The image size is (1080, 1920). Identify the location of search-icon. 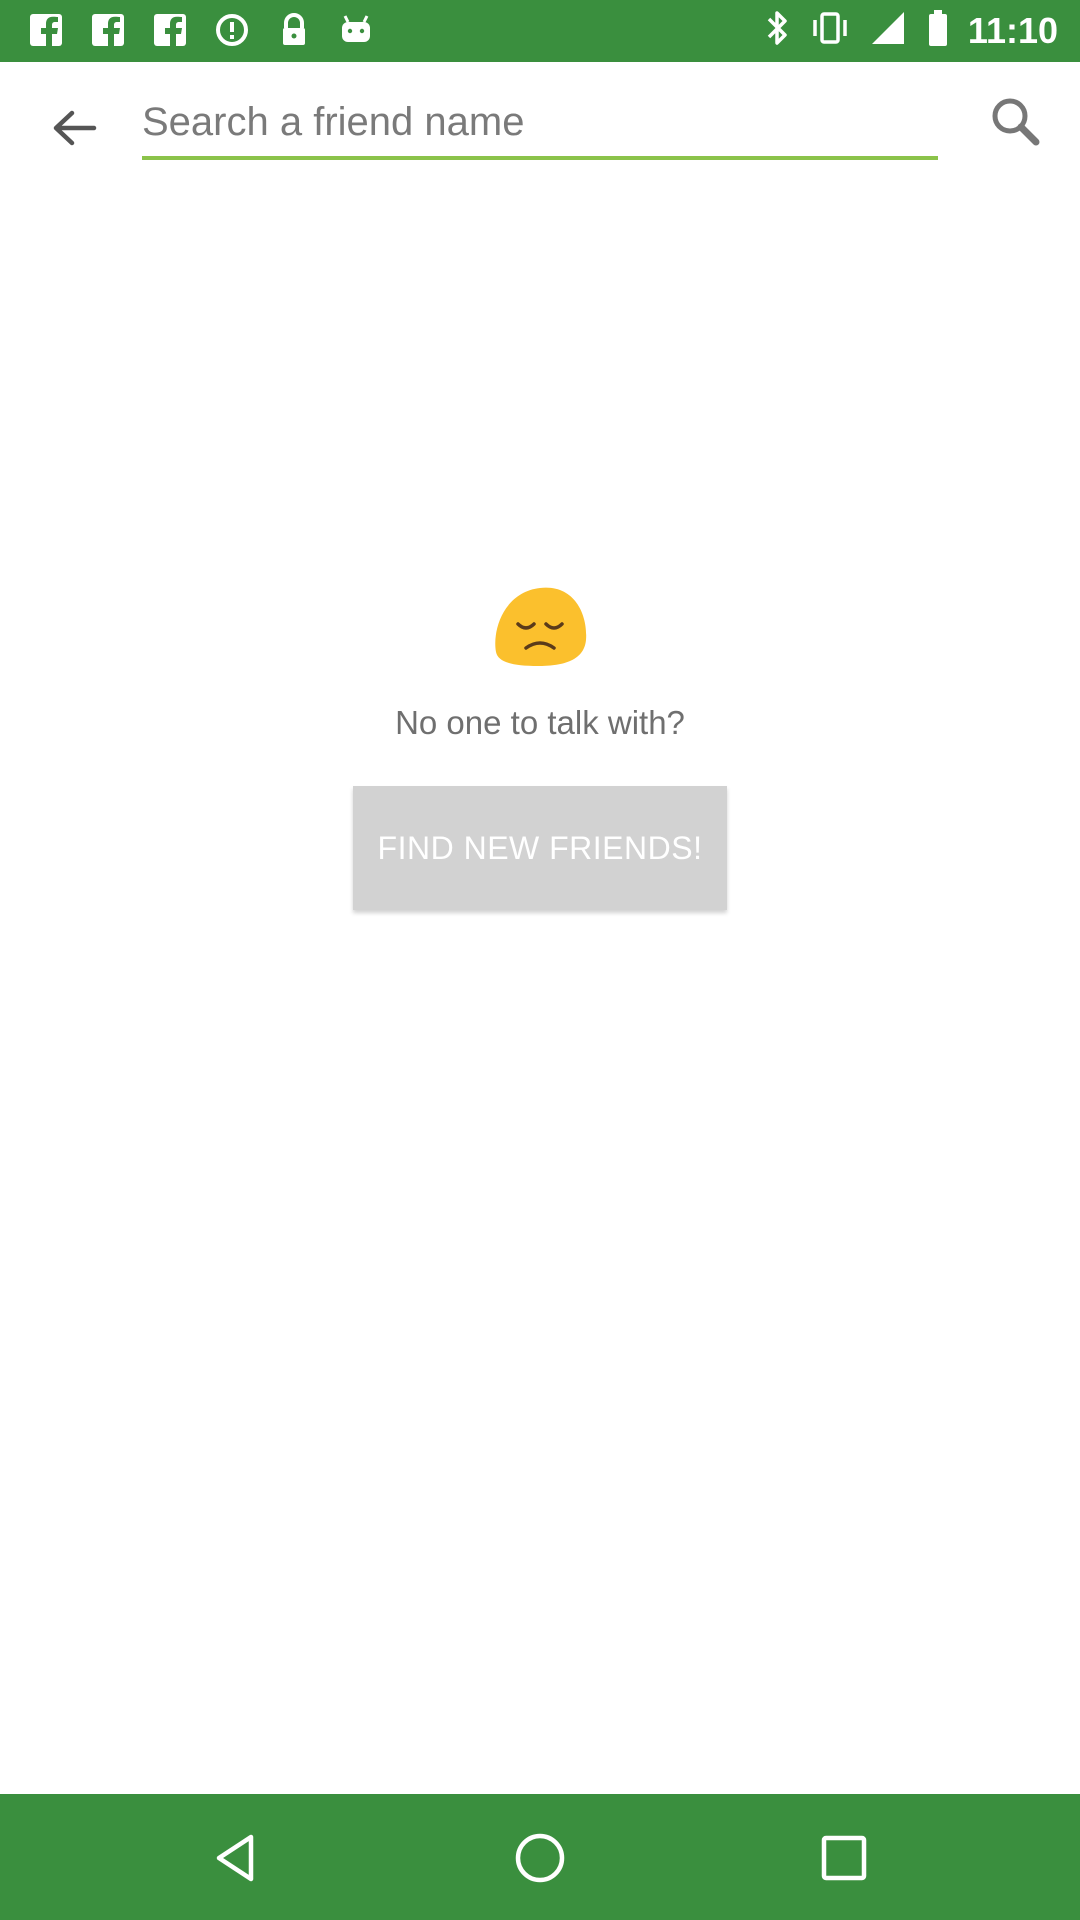
(1016, 122).